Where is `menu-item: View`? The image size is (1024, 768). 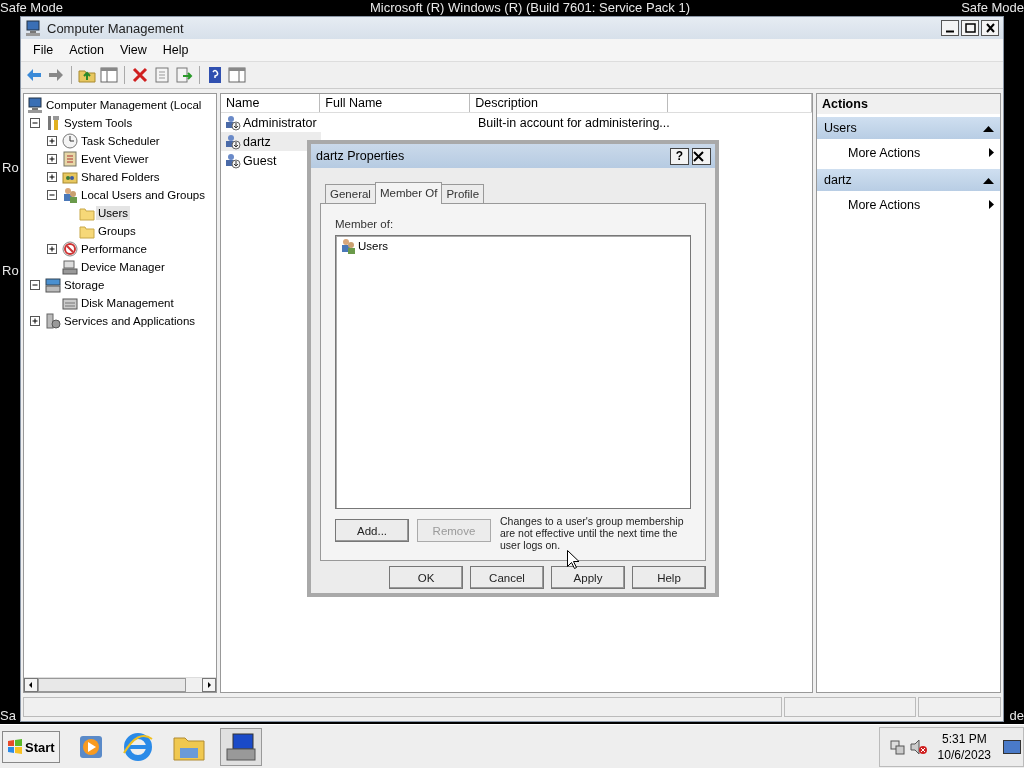
menu-item: View is located at coordinates (133, 50).